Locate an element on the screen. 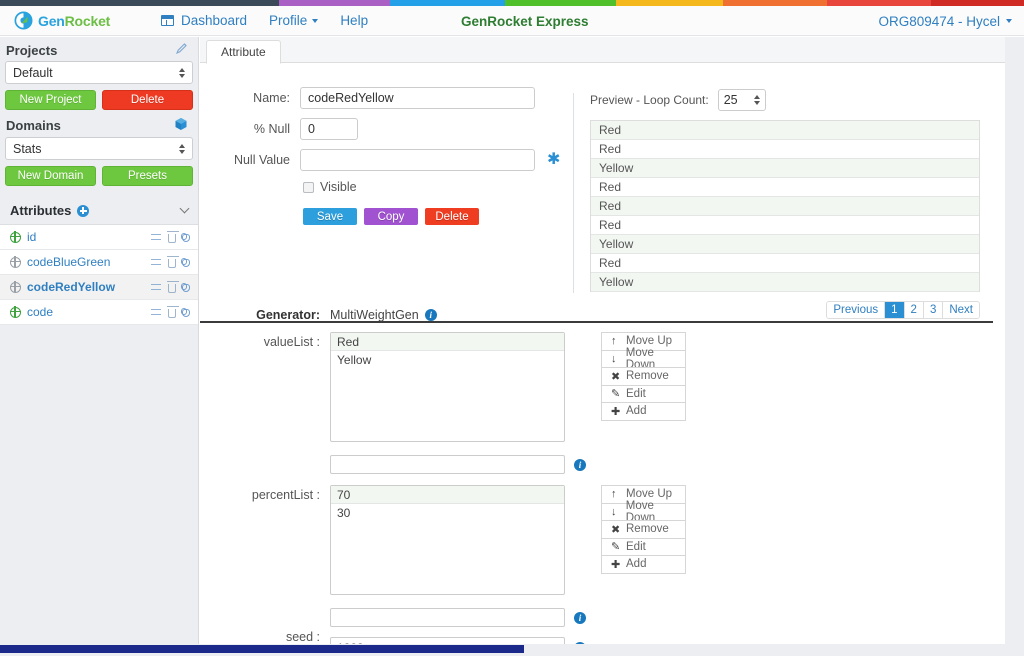 The height and width of the screenshot is (656, 1024). list-item: Yellow is located at coordinates (447, 360).